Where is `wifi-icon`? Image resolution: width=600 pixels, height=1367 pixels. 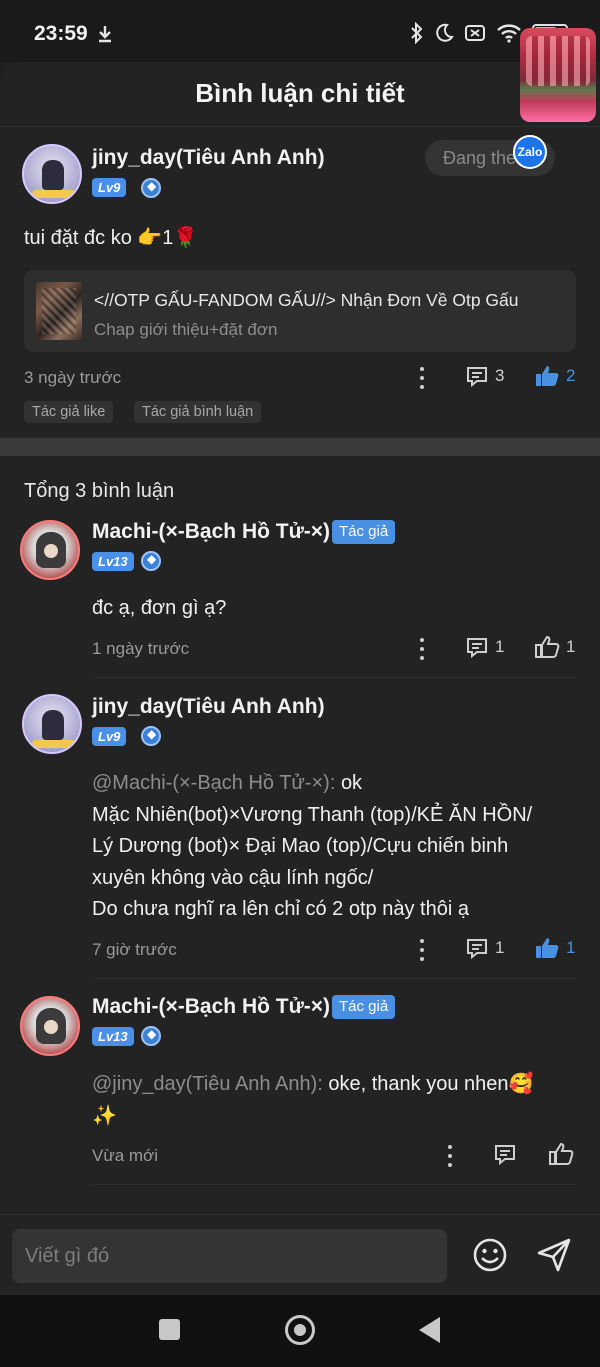
wifi-icon is located at coordinates (509, 33).